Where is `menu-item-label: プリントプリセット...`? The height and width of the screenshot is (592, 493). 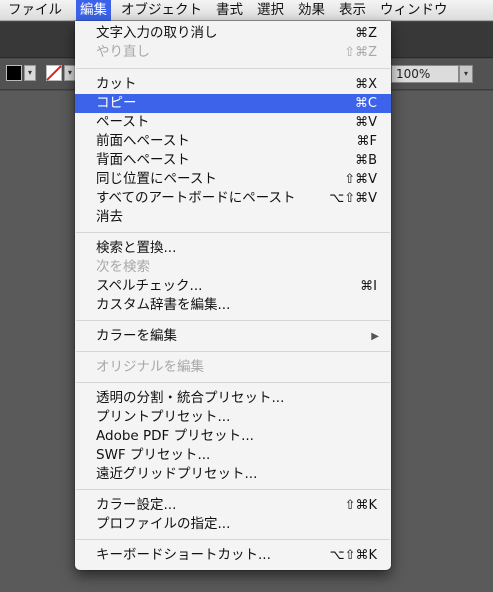
menu-item-label: プリントプリセット... is located at coordinates (163, 417).